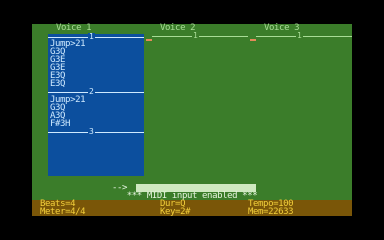  What do you see at coordinates (57, 84) in the screenshot?
I see `note-line: E3Q` at bounding box center [57, 84].